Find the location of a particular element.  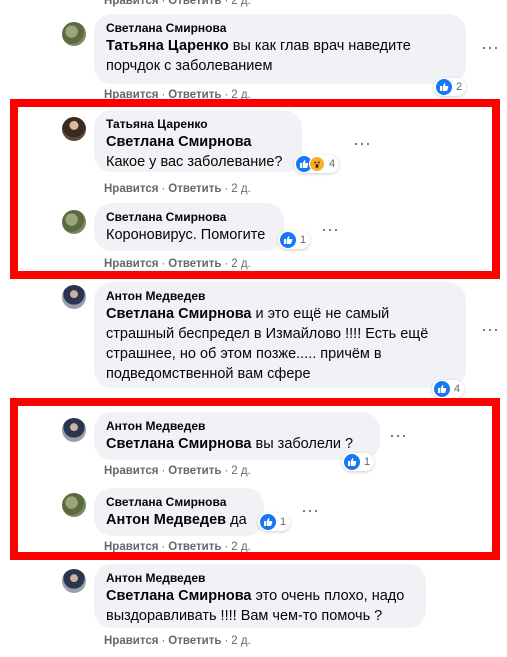

mention-link: Татьяна Царенко is located at coordinates (167, 46).